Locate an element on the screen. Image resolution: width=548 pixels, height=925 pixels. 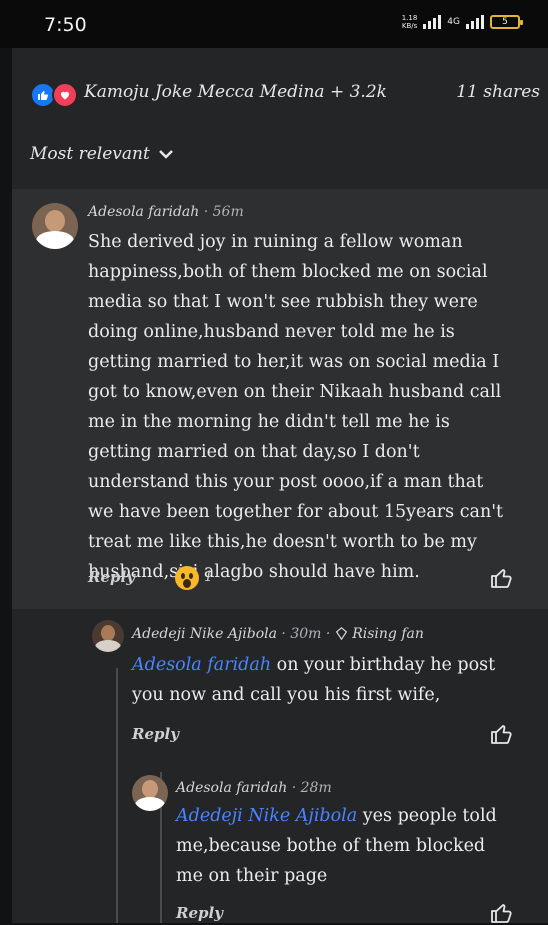
network-speed: 1.18 KB/s is located at coordinates (409, 22).